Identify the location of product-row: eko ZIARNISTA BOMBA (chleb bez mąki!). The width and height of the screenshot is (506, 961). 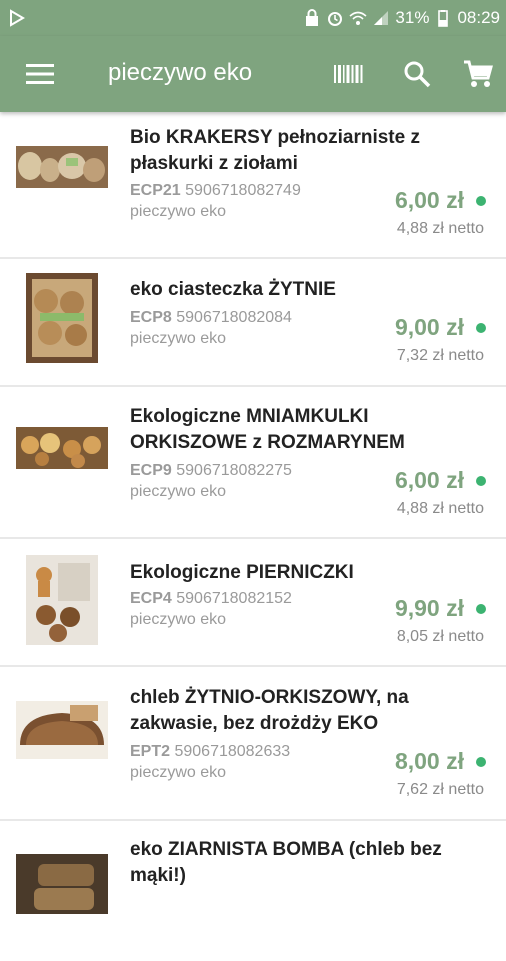
(253, 891).